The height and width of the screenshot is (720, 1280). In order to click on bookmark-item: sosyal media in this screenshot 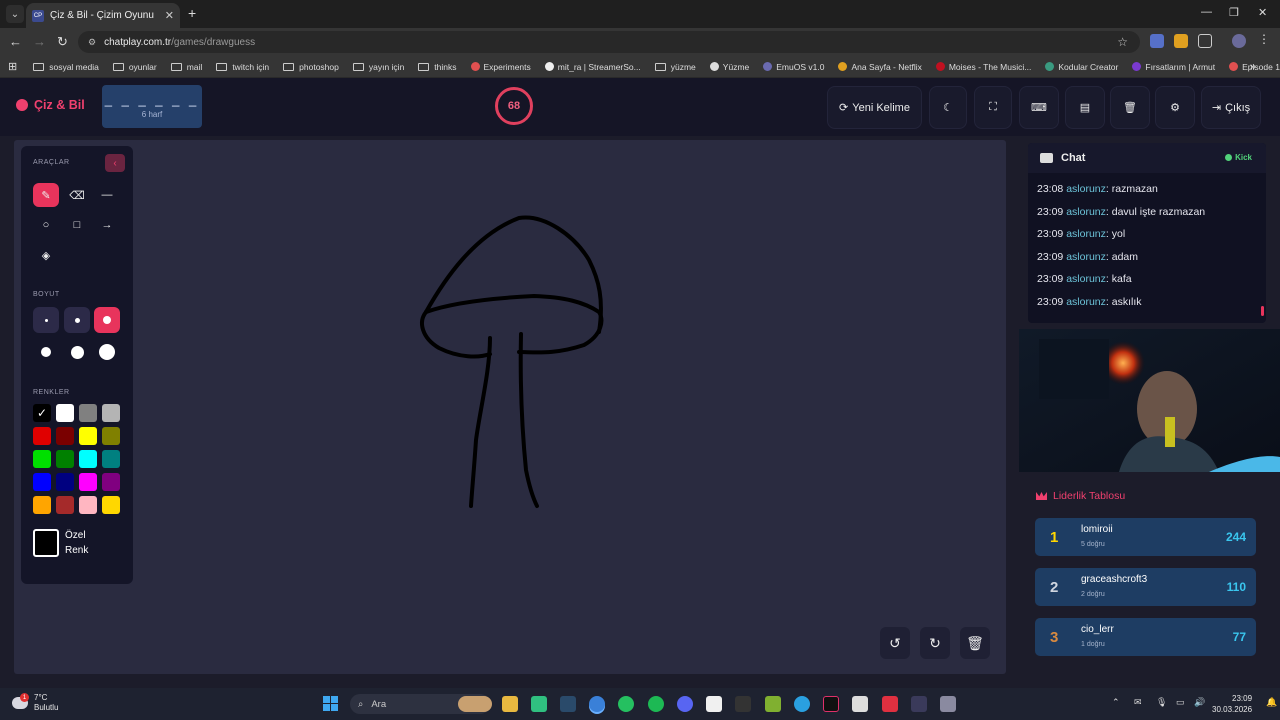, I will do `click(66, 67)`.